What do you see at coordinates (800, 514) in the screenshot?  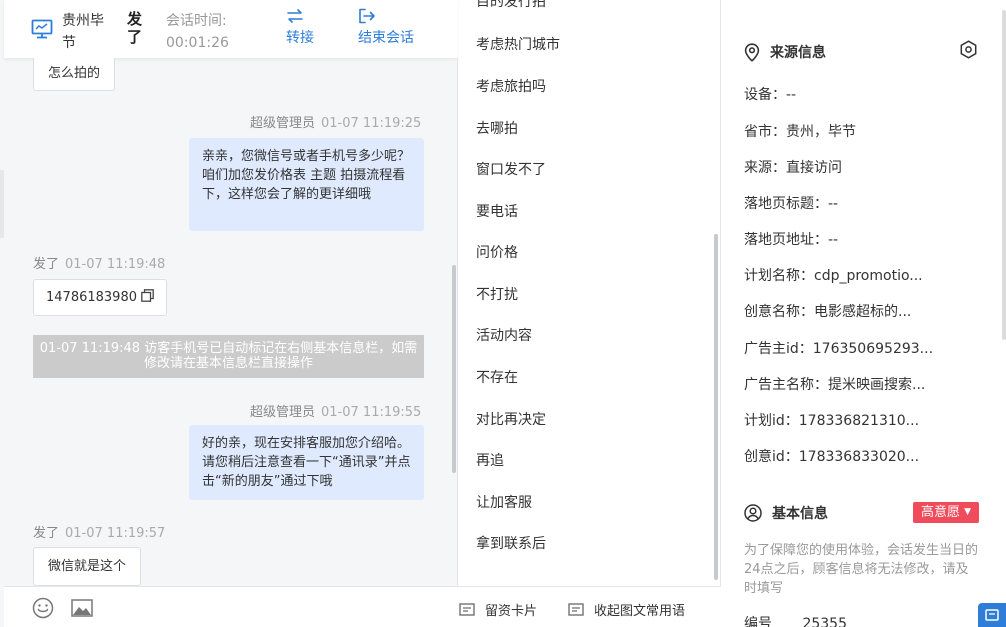 I see `basic-info-label: 基本信息` at bounding box center [800, 514].